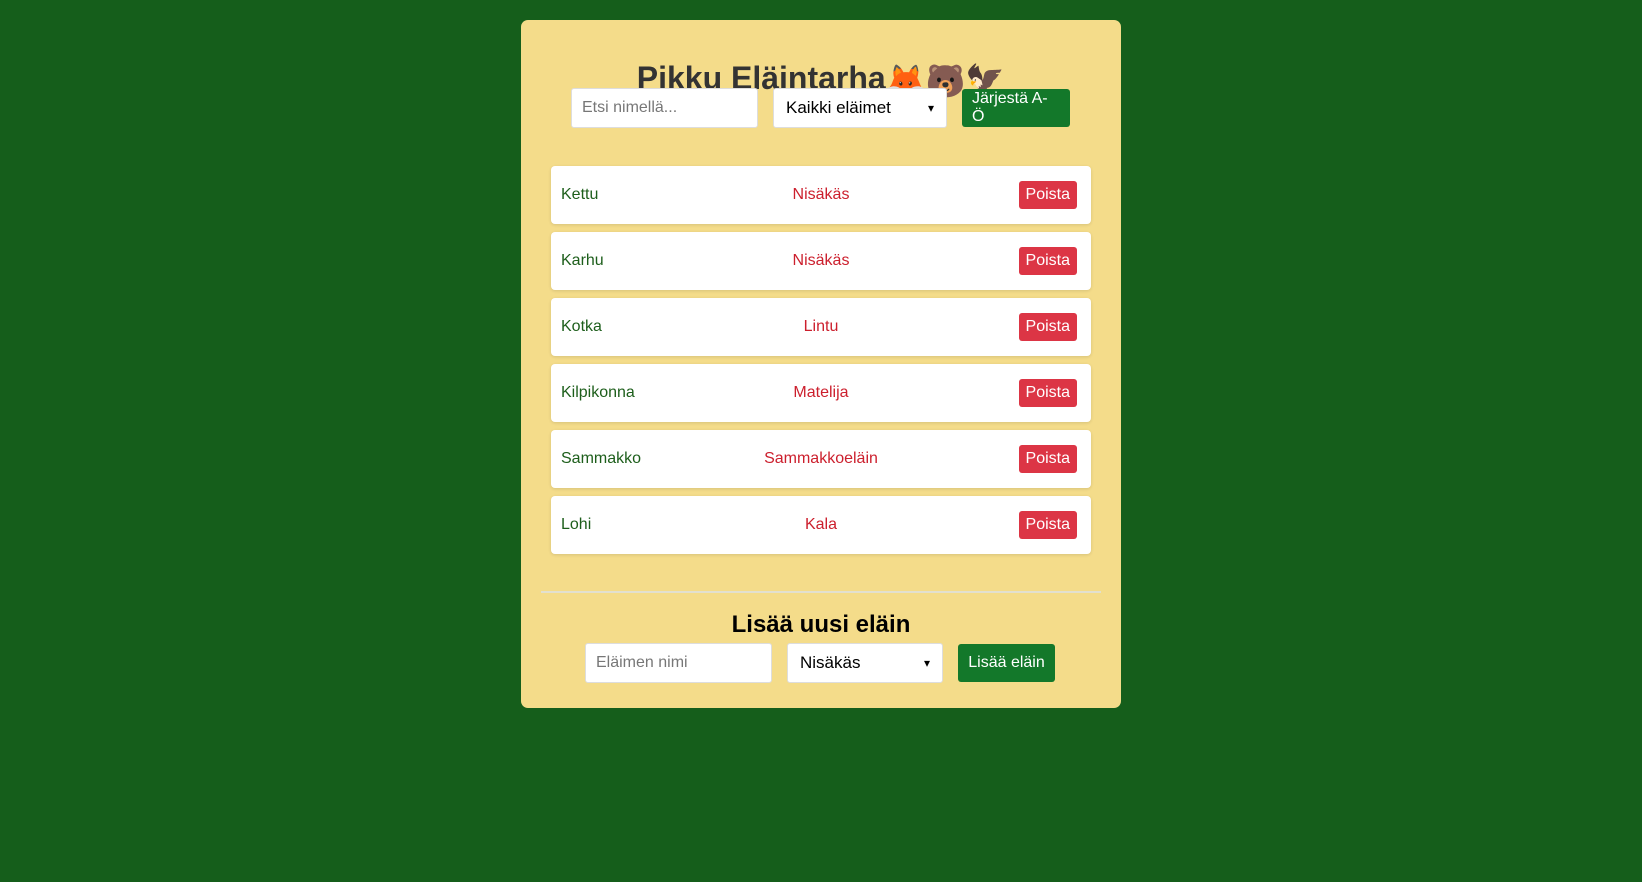  I want to click on animal-filter-select: Kaikki eläimet ▾, so click(860, 108).